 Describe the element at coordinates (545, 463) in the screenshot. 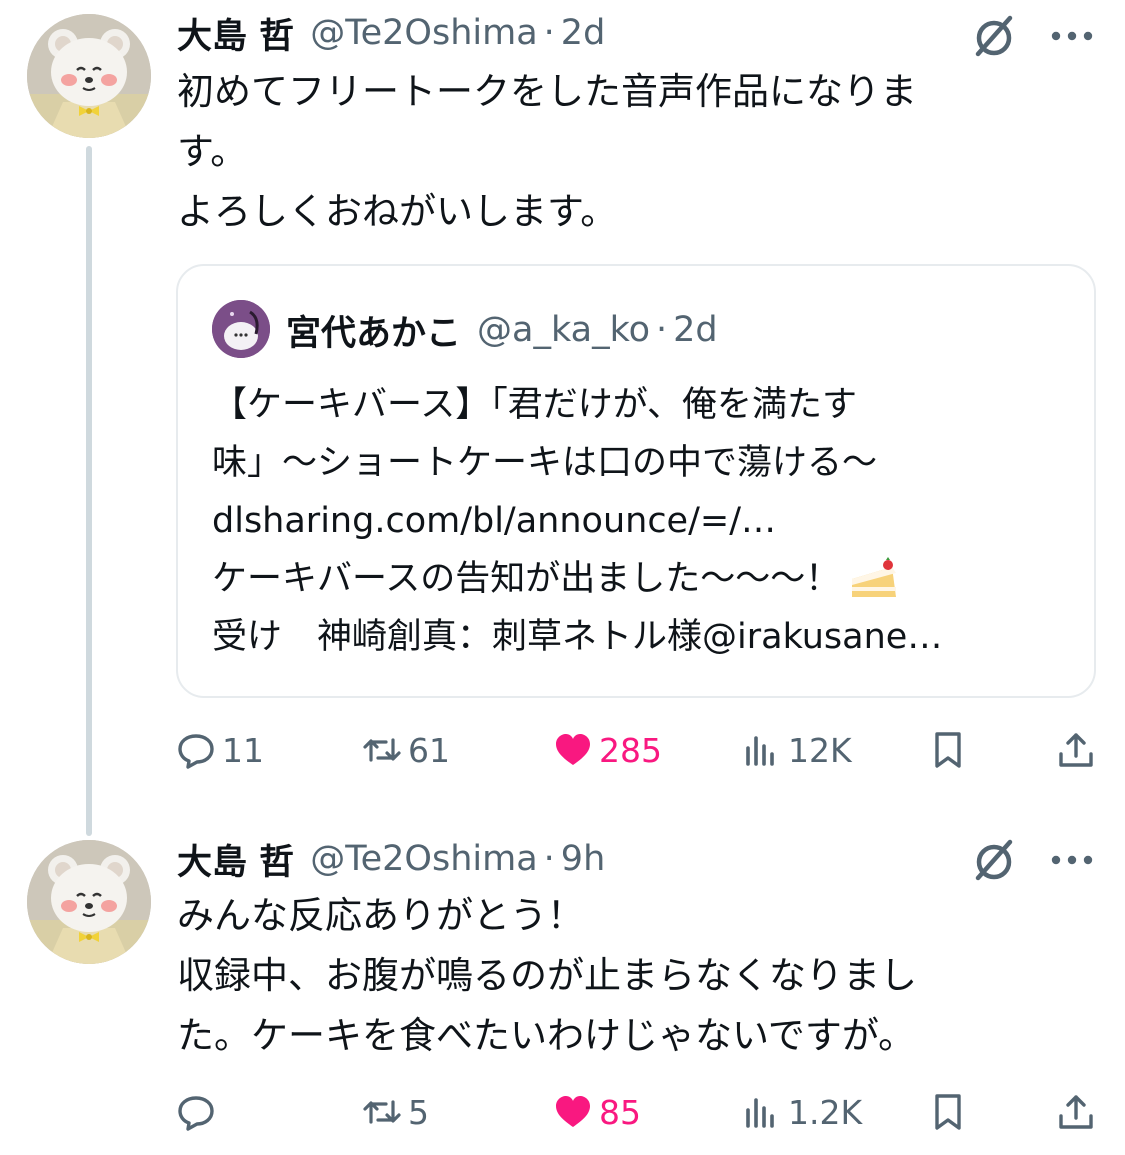

I see `quoted-text-line: 味」～ショートケーキは口の中で蕩ける～` at that location.